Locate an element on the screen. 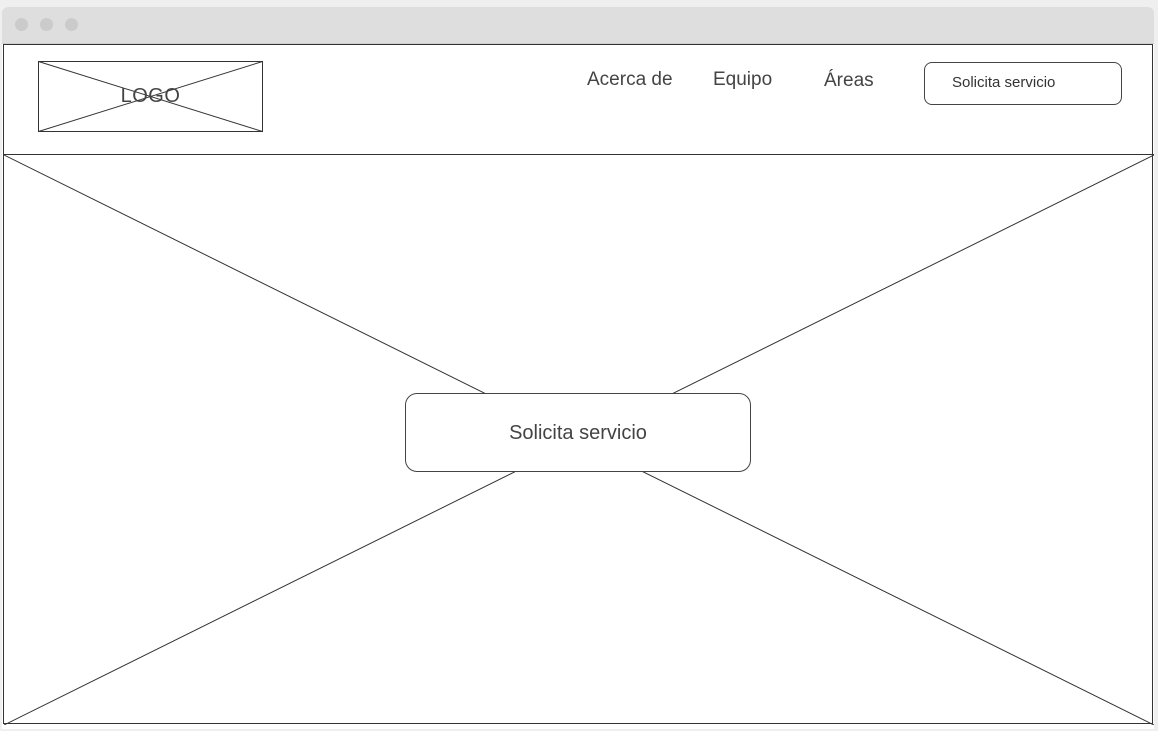 The width and height of the screenshot is (1158, 731). logo-label: LOGO is located at coordinates (150, 96).